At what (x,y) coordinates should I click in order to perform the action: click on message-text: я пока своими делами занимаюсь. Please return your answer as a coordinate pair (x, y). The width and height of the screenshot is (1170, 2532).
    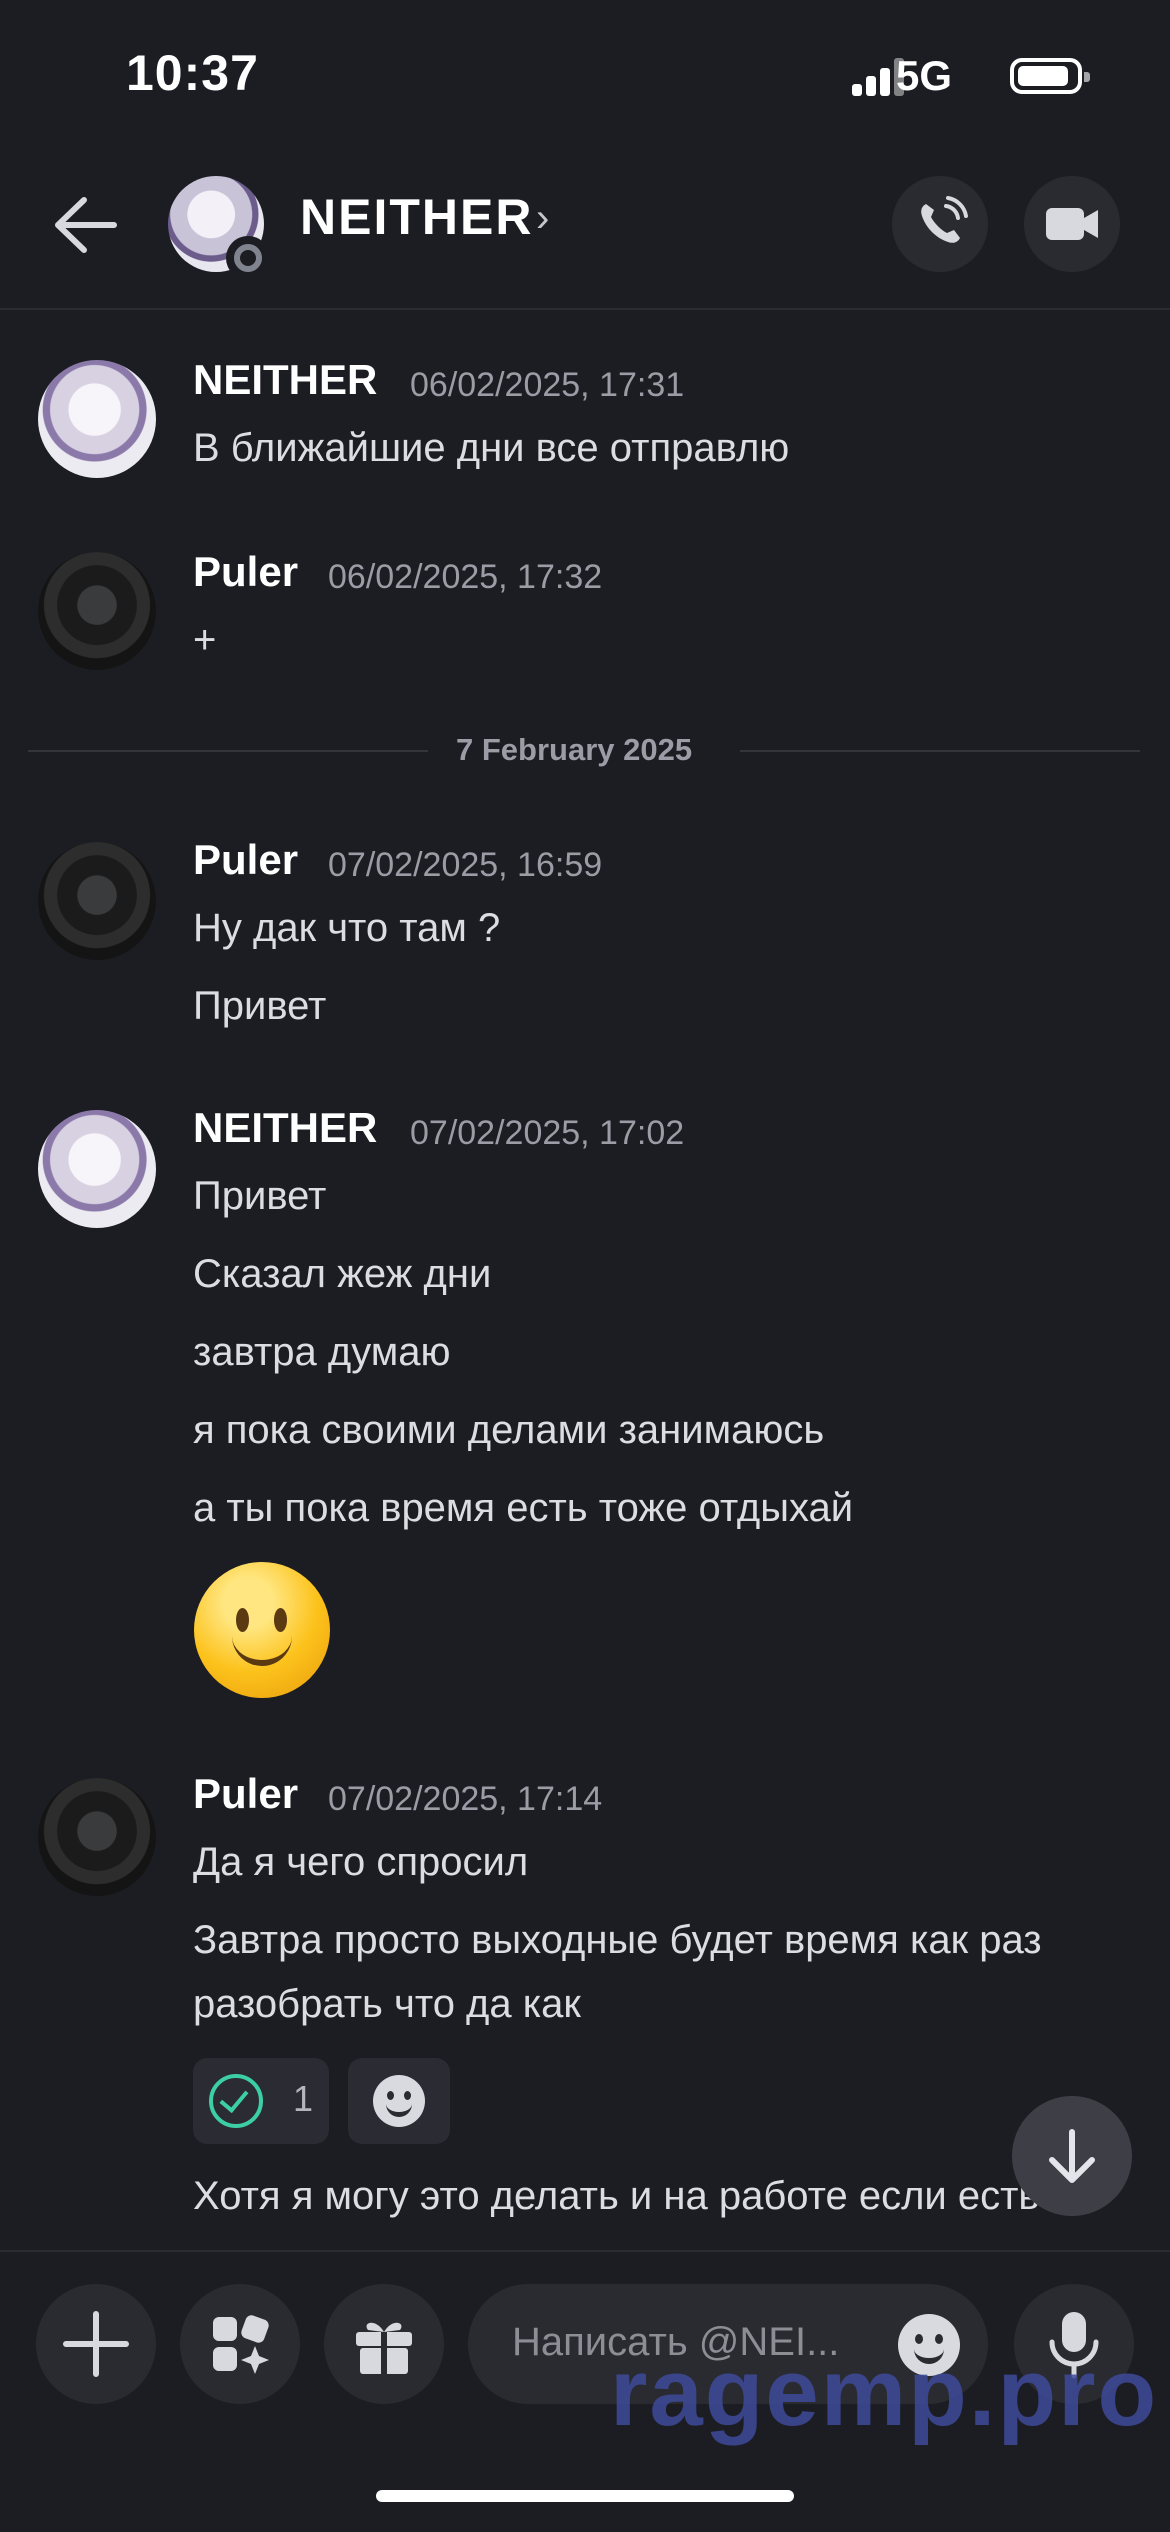
    Looking at the image, I should click on (509, 1430).